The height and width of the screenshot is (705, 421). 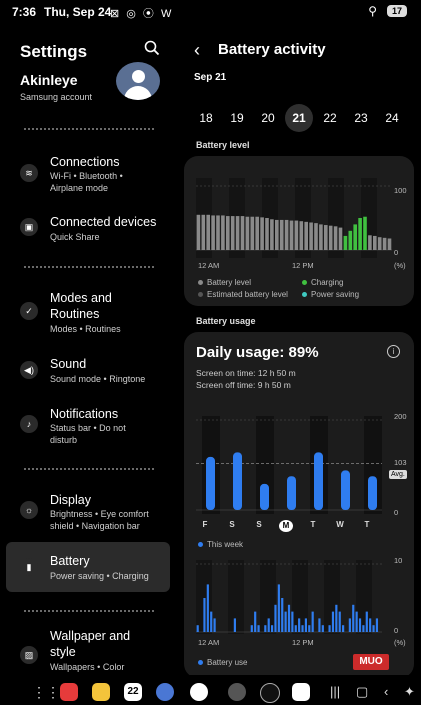 I want to click on taskbar: ⋮⋮ 22 ||| ▢ ‹ ✦, so click(x=210, y=690).